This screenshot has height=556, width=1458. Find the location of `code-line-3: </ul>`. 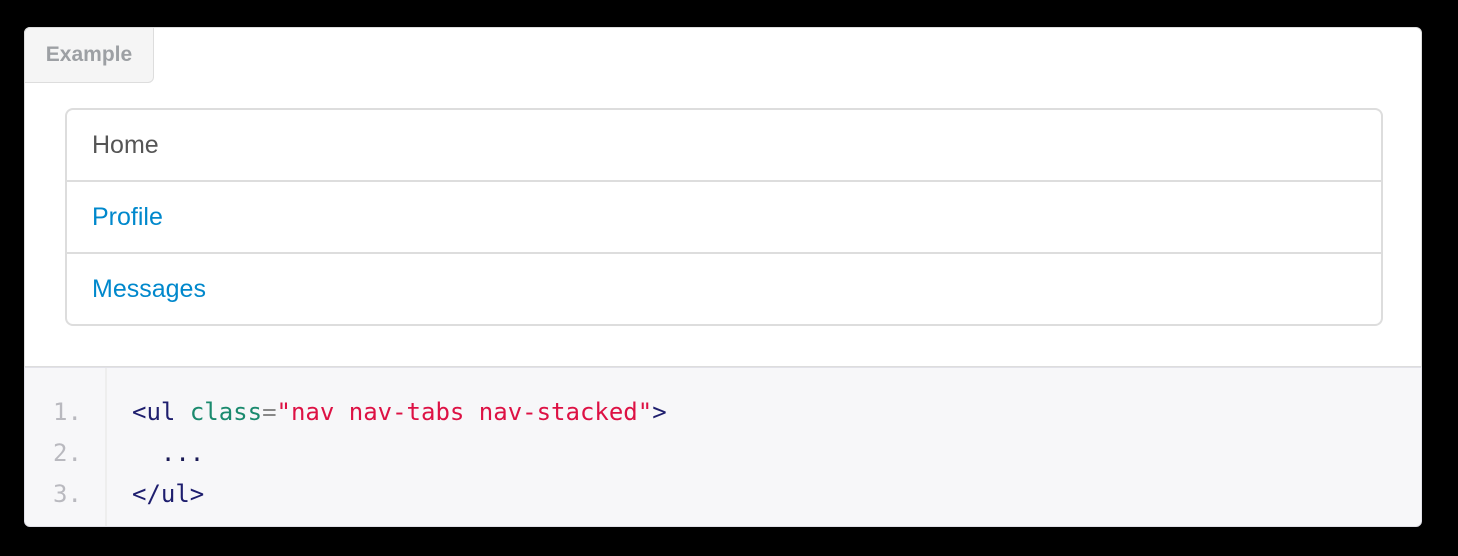

code-line-3: </ul> is located at coordinates (168, 494).